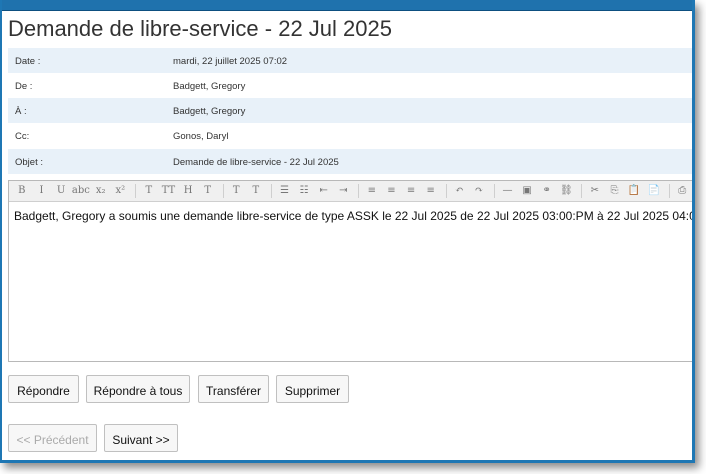  What do you see at coordinates (21, 111) in the screenshot?
I see `header-label: À :` at bounding box center [21, 111].